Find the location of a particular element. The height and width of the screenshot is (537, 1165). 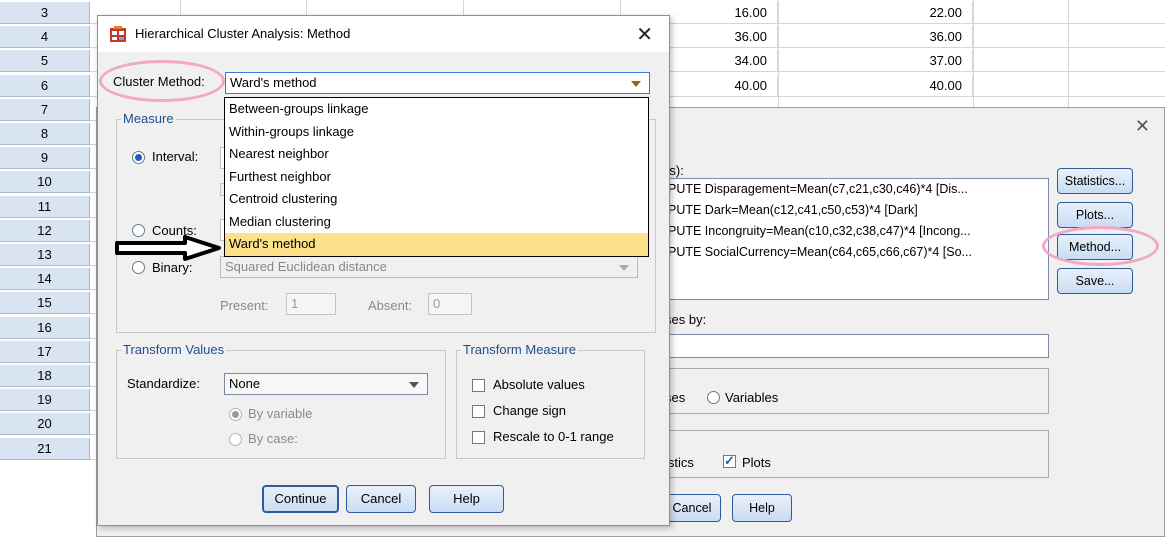

row-number: 3 is located at coordinates (45, 13).